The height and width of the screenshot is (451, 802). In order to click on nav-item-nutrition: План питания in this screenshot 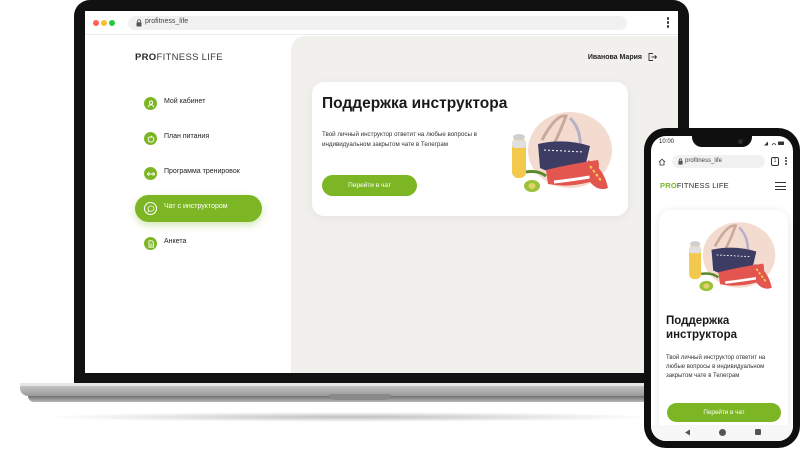, I will do `click(198, 138)`.